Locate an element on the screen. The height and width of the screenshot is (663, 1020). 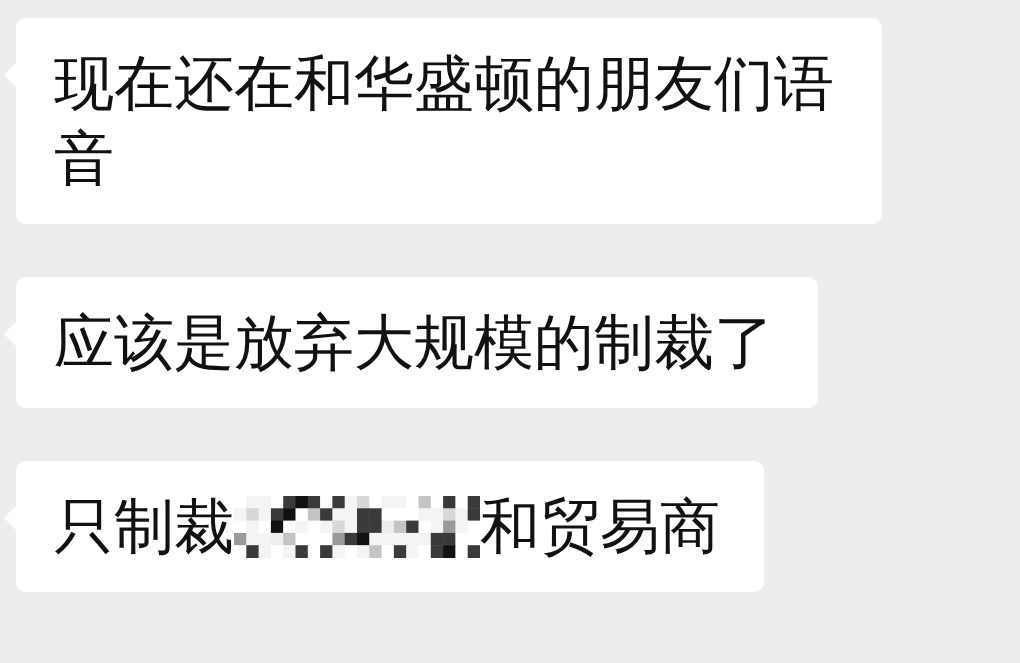
message-text: 应该是放弃大规模的制裁了 is located at coordinates (414, 342).